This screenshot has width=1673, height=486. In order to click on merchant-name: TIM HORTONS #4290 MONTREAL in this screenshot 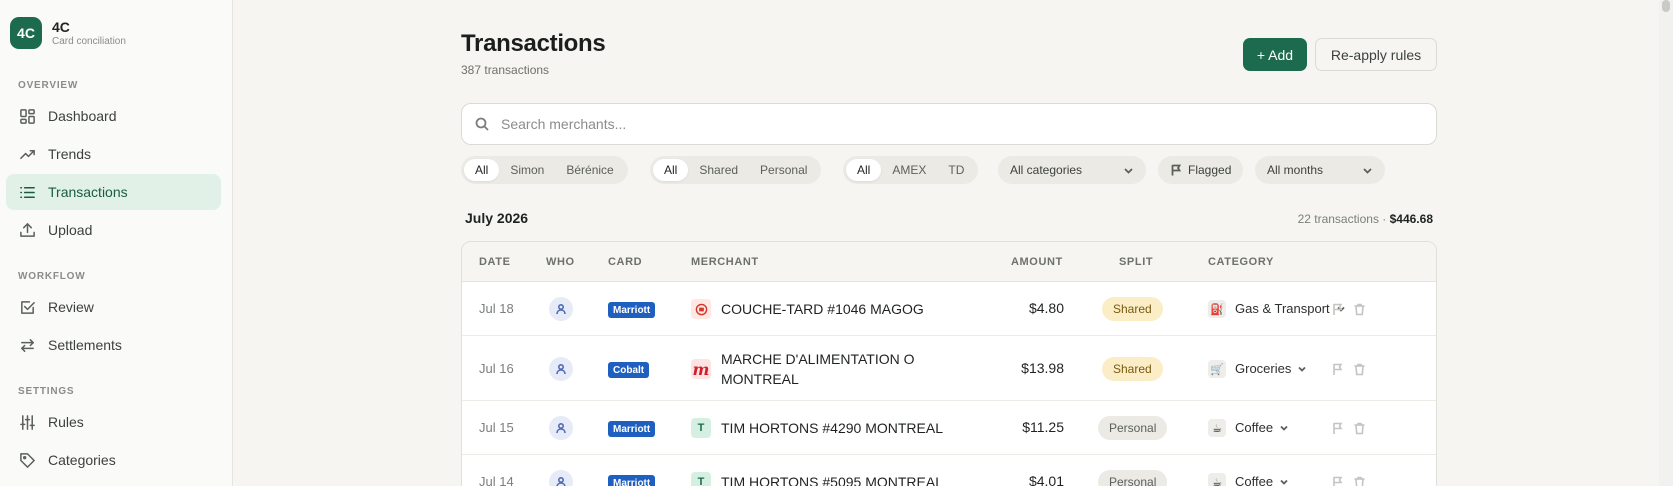, I will do `click(832, 428)`.